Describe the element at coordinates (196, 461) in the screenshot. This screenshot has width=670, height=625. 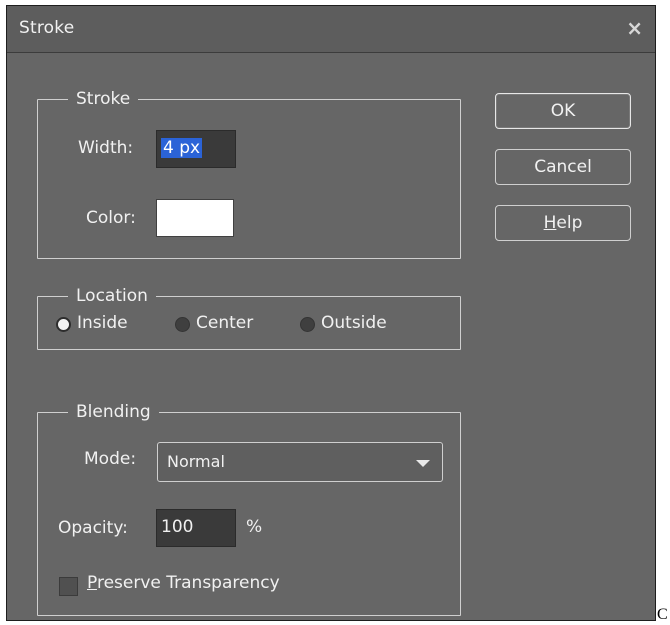
I see `mode-value: Normal` at that location.